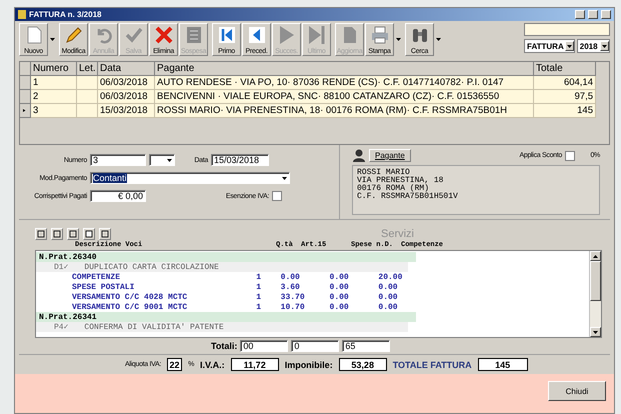 The image size is (621, 414). What do you see at coordinates (105, 234) in the screenshot?
I see `list-button` at bounding box center [105, 234].